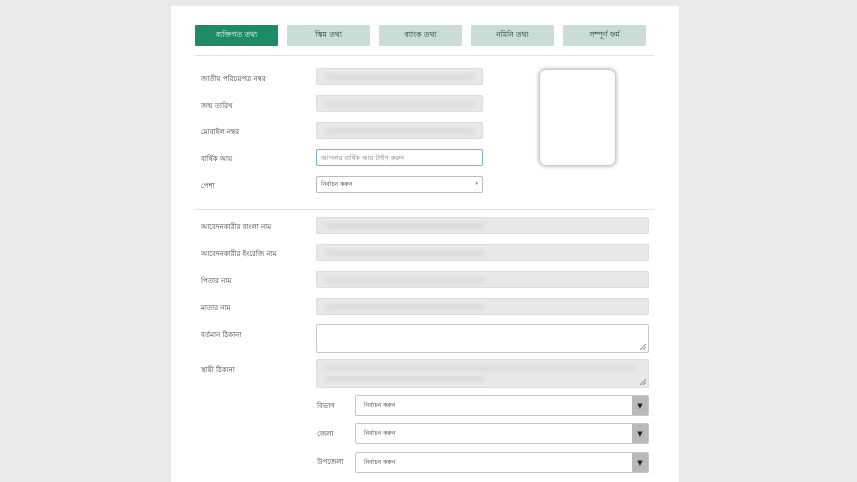 The image size is (857, 482). Describe the element at coordinates (399, 76) in the screenshot. I see `nid-field` at that location.